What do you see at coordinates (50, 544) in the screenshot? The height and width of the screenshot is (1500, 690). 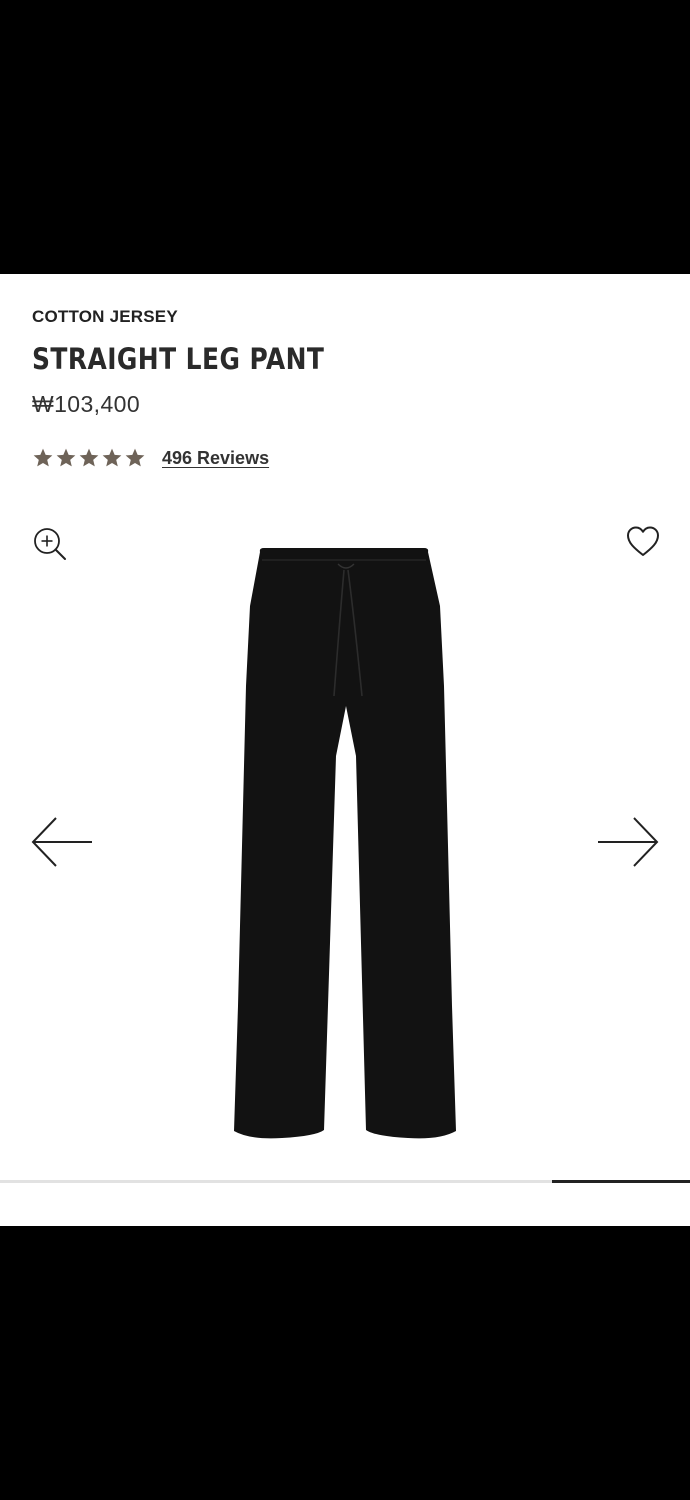 I see `zoom-in-icon` at bounding box center [50, 544].